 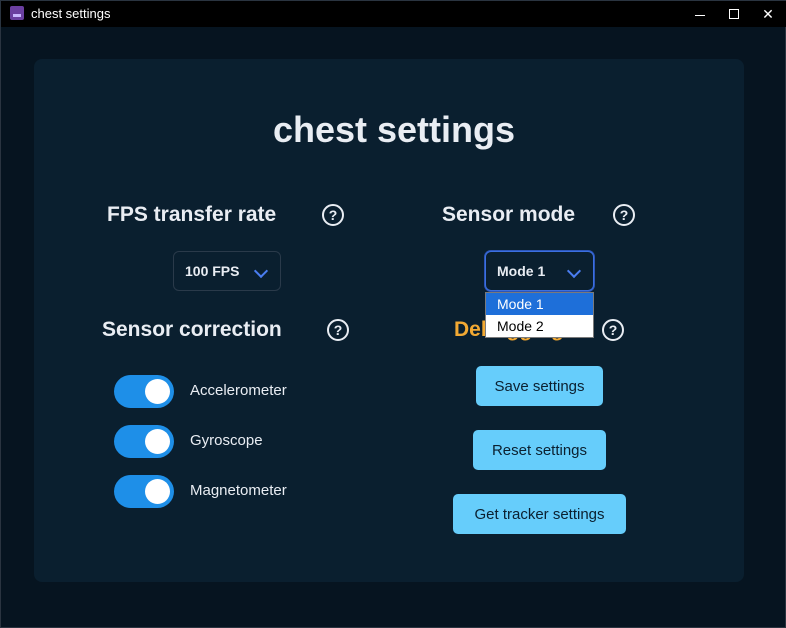 I want to click on sensor-mode-help-icon: ?, so click(x=624, y=215).